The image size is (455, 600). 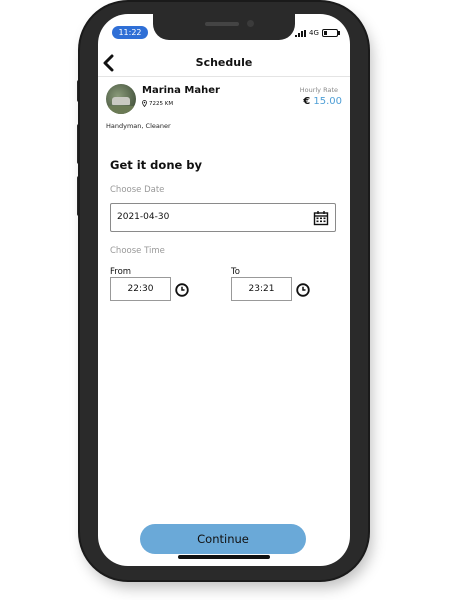 What do you see at coordinates (156, 165) in the screenshot?
I see `section-heading: Get it done by` at bounding box center [156, 165].